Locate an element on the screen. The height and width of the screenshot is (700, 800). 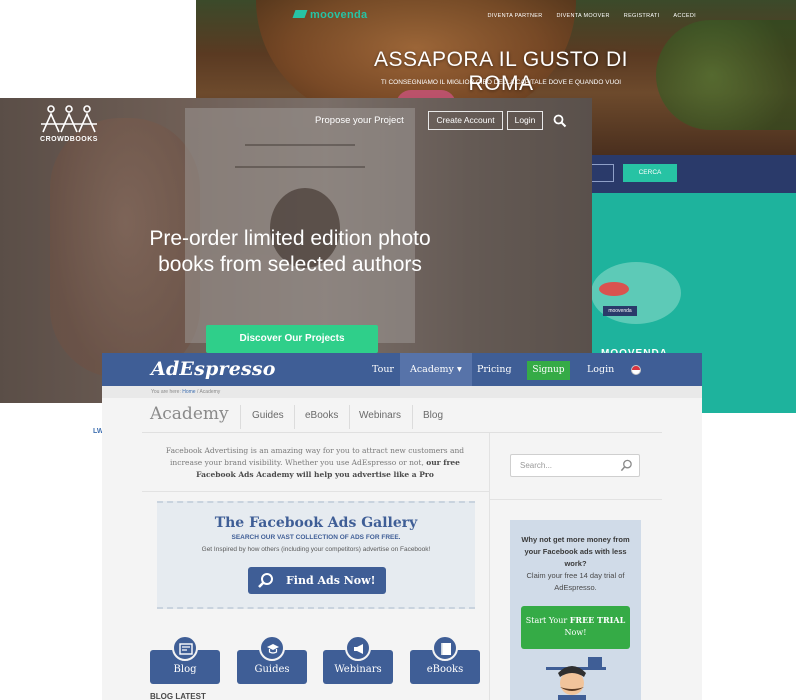
tab-ebooks: eBooks is located at coordinates (321, 415).